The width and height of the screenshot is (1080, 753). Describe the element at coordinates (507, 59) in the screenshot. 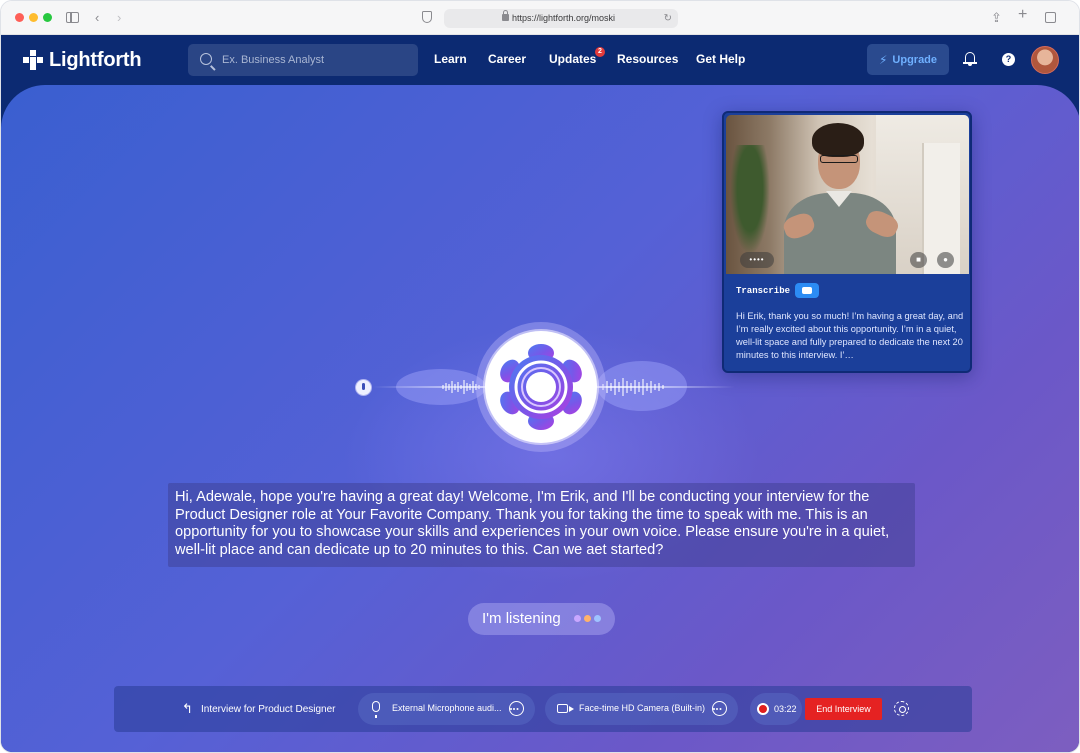

I see `nav-link-career: Career` at that location.